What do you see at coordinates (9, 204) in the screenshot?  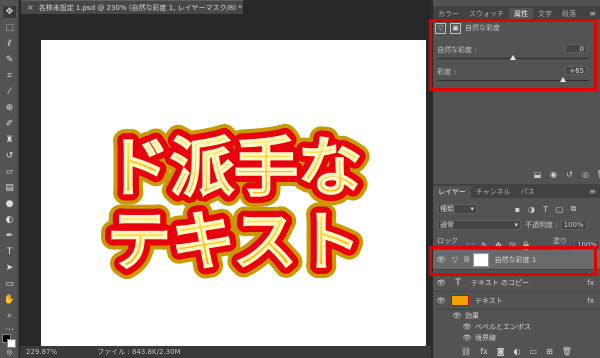 I see `blur-icon: ●` at bounding box center [9, 204].